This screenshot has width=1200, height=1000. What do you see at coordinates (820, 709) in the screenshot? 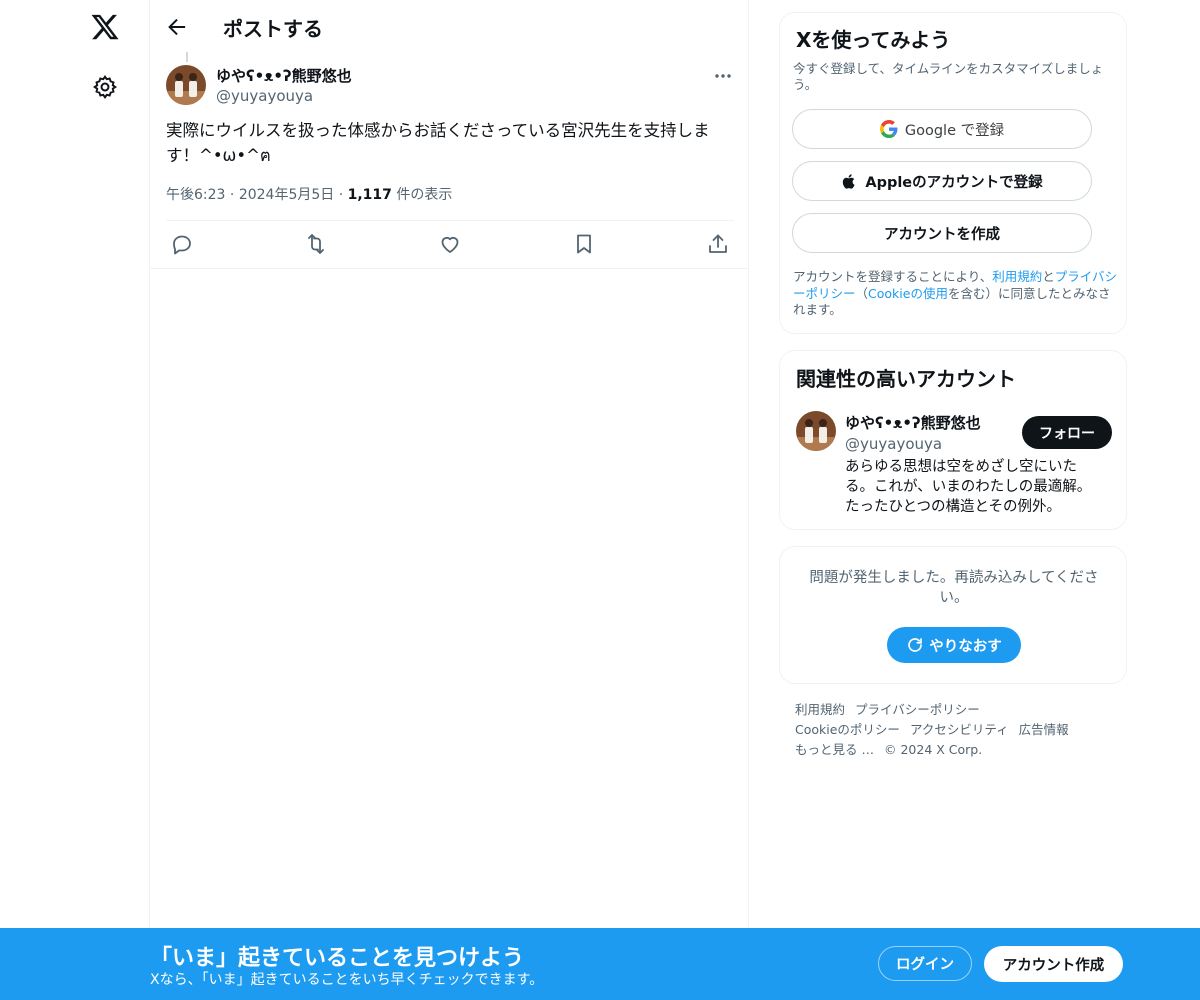
I see `footer-terms-link: 利用規約` at bounding box center [820, 709].